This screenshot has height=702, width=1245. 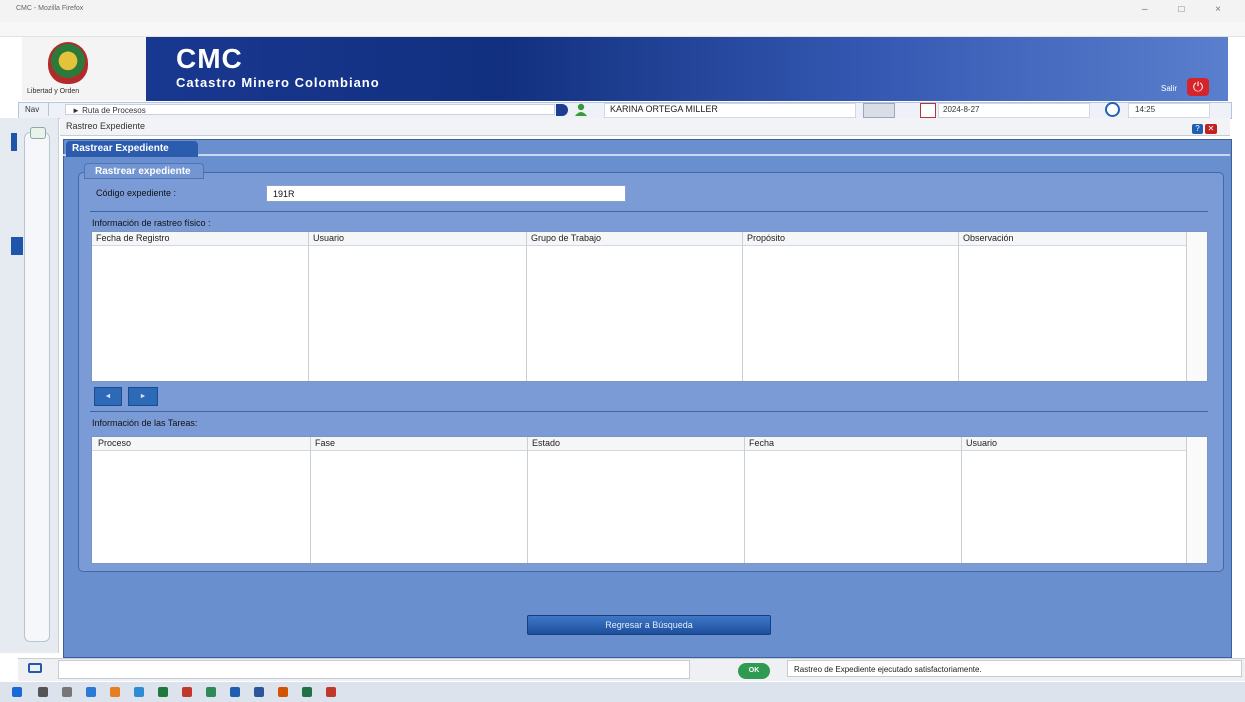 I want to click on tareas-label: Información de las Tareas:, so click(x=145, y=423).